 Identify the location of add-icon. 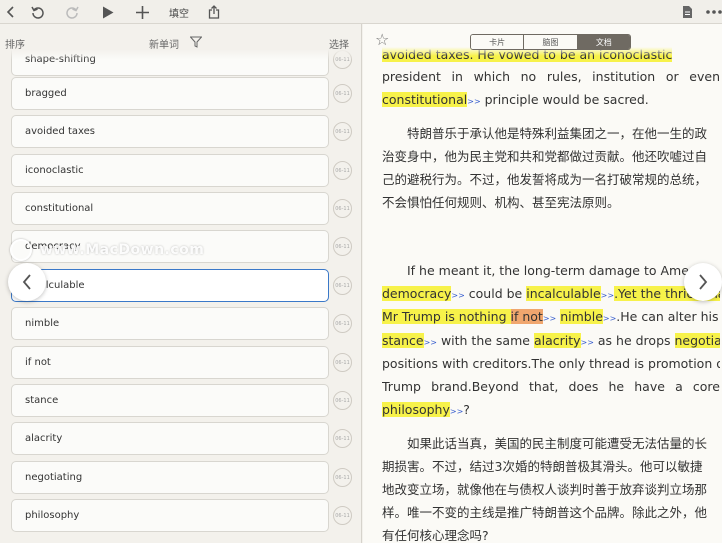
(142, 12).